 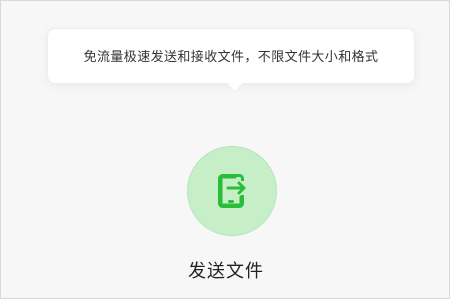 I want to click on tooltip-text: 免流量极速发送和接收文件，不限文件大小和格式, so click(x=231, y=57).